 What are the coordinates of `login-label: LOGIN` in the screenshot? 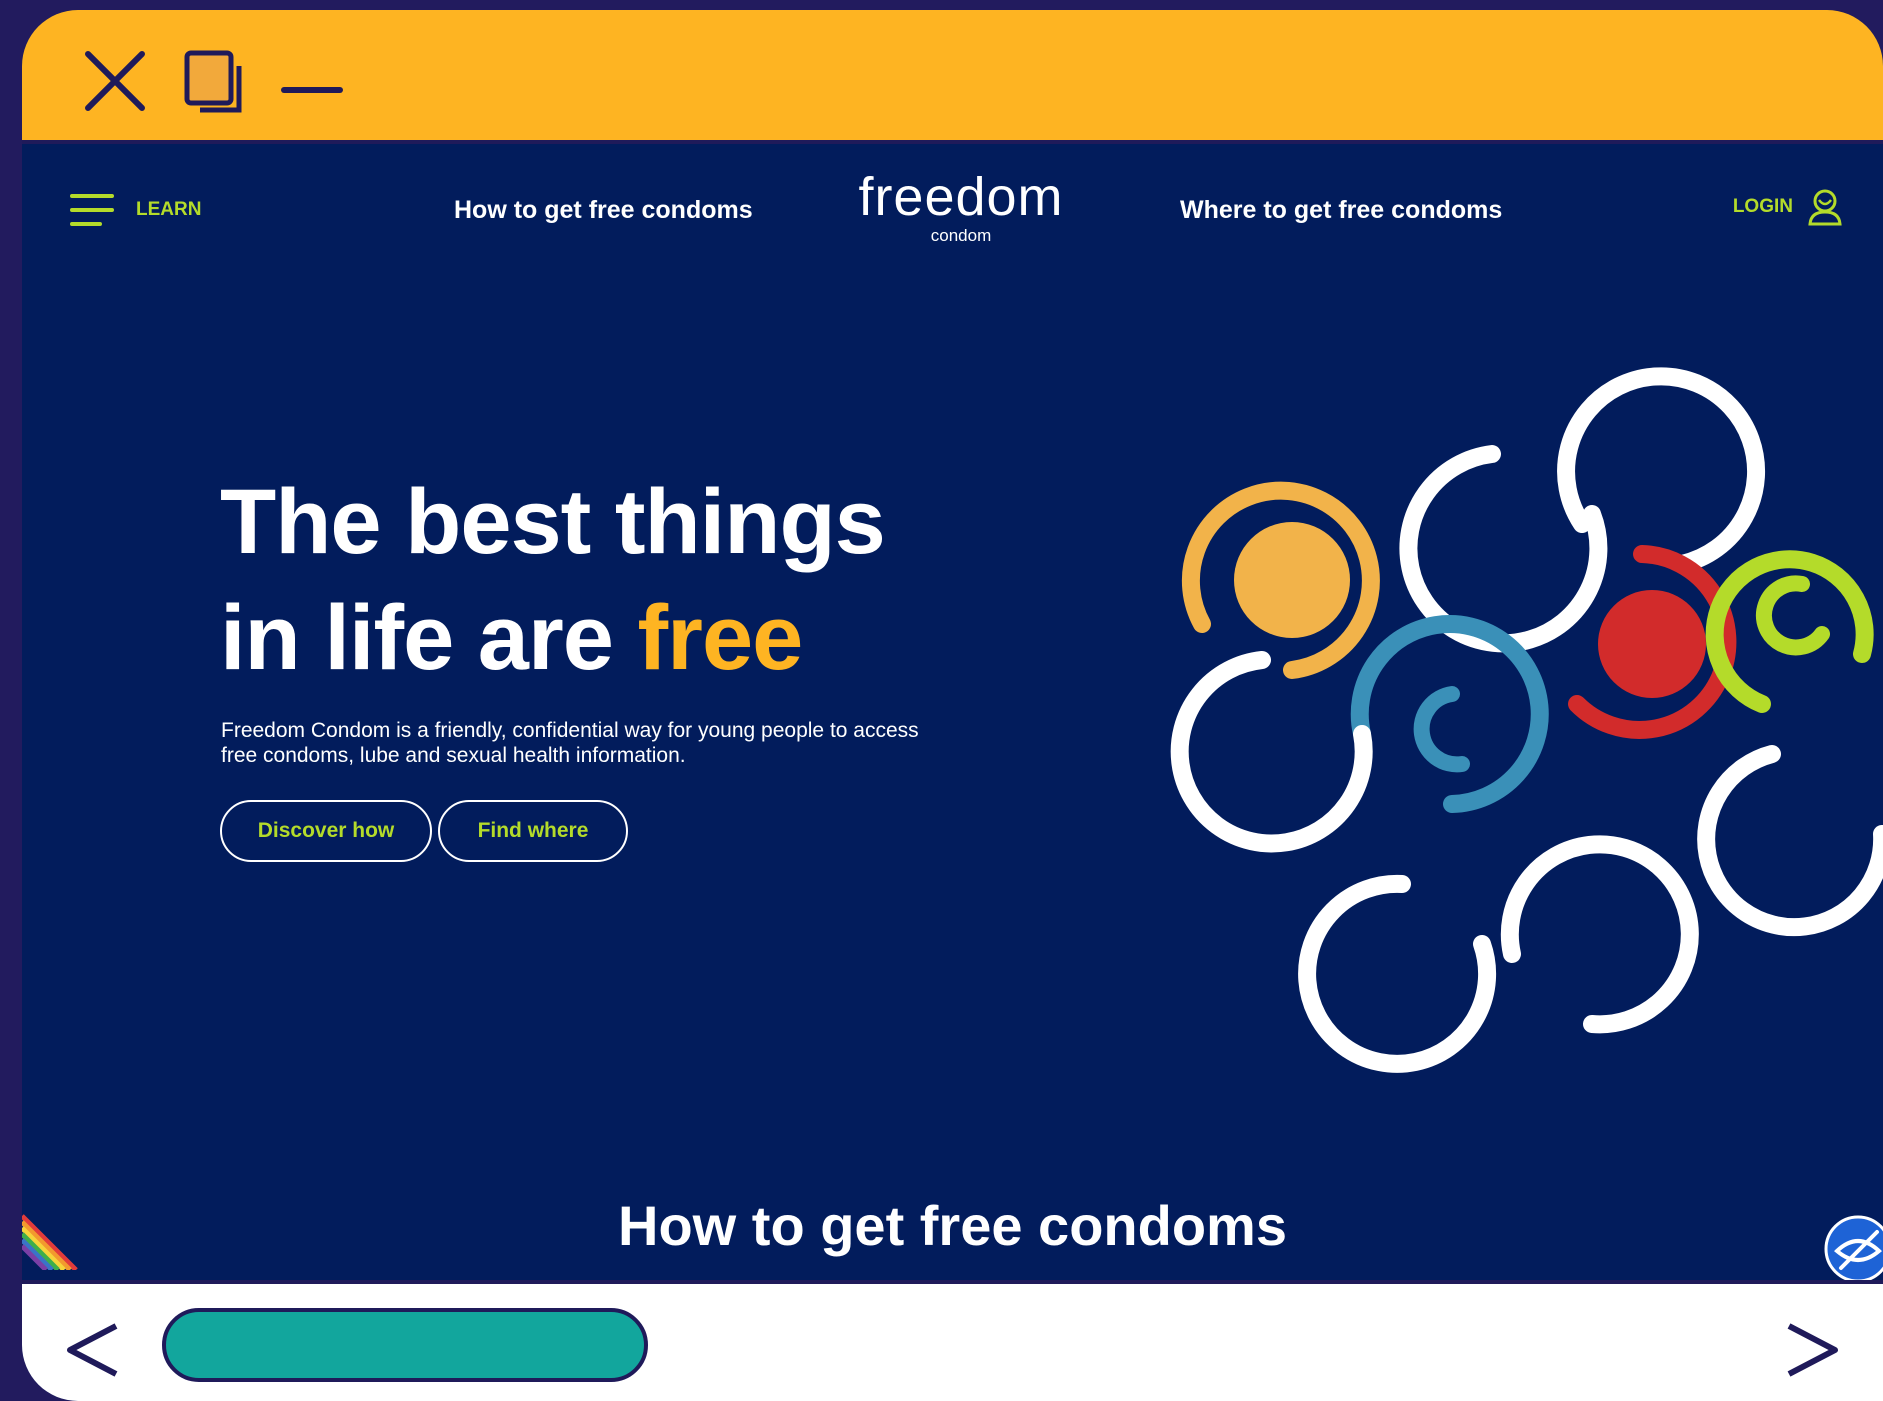 It's located at (1762, 206).